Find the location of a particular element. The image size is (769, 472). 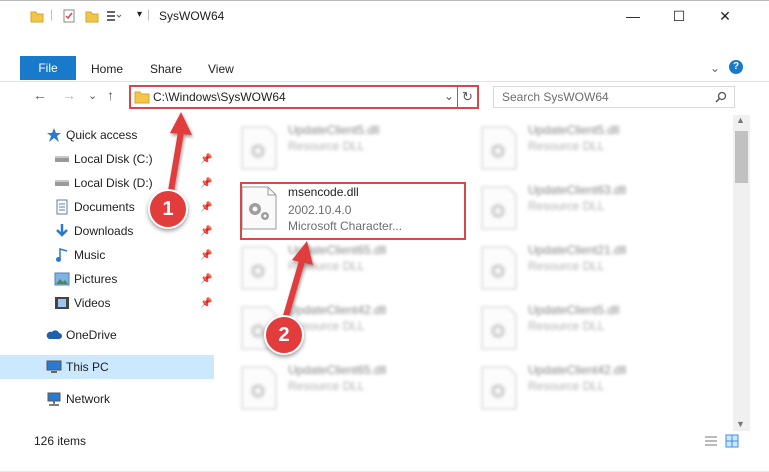

arrow-to-file is located at coordinates (297, 282).